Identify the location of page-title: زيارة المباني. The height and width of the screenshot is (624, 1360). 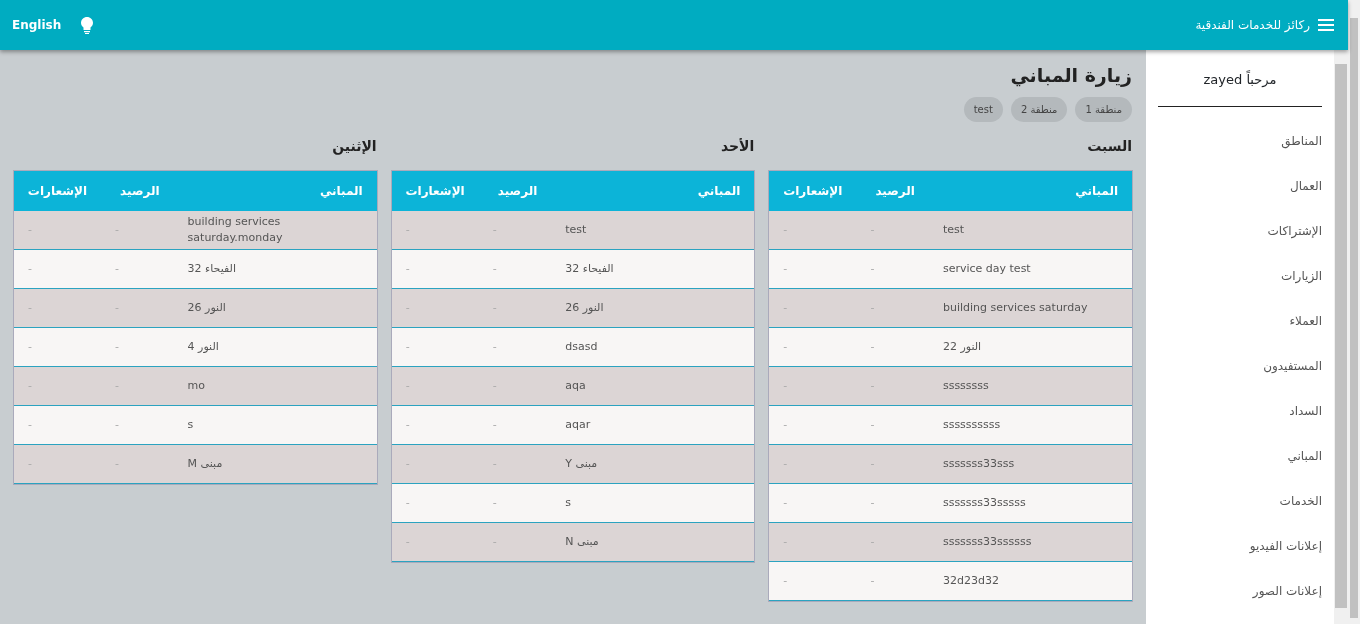
(1070, 75).